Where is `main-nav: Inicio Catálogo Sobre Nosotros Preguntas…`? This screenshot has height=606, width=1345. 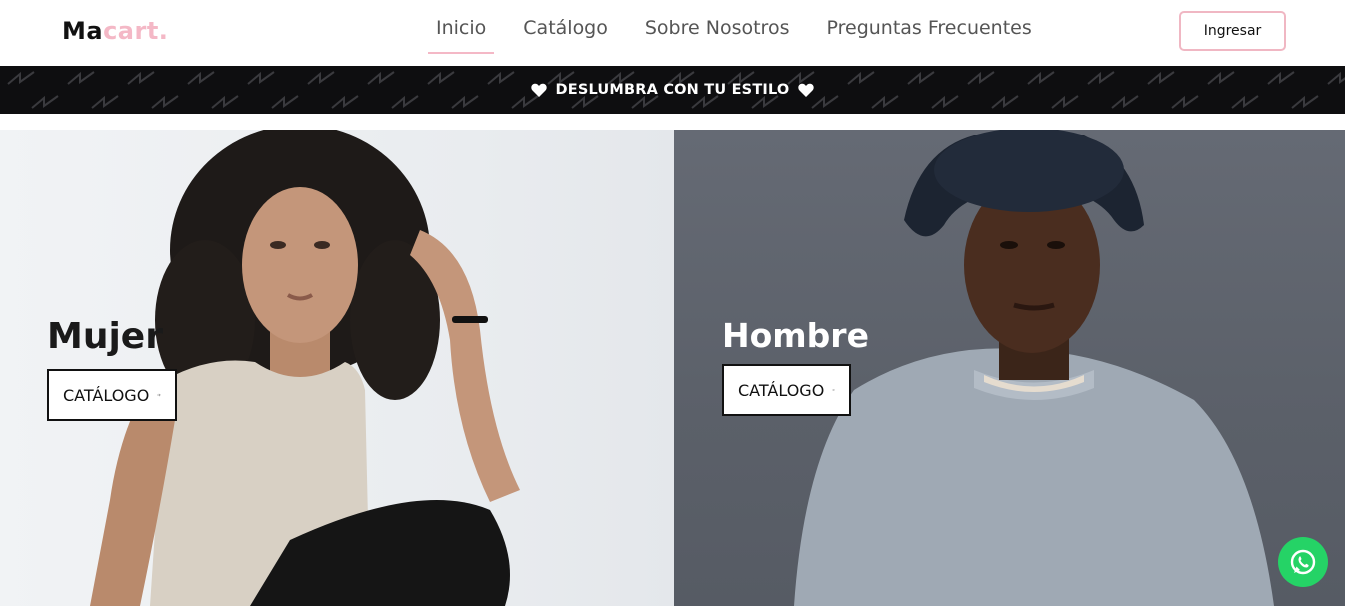 main-nav: Inicio Catálogo Sobre Nosotros Preguntas… is located at coordinates (734, 28).